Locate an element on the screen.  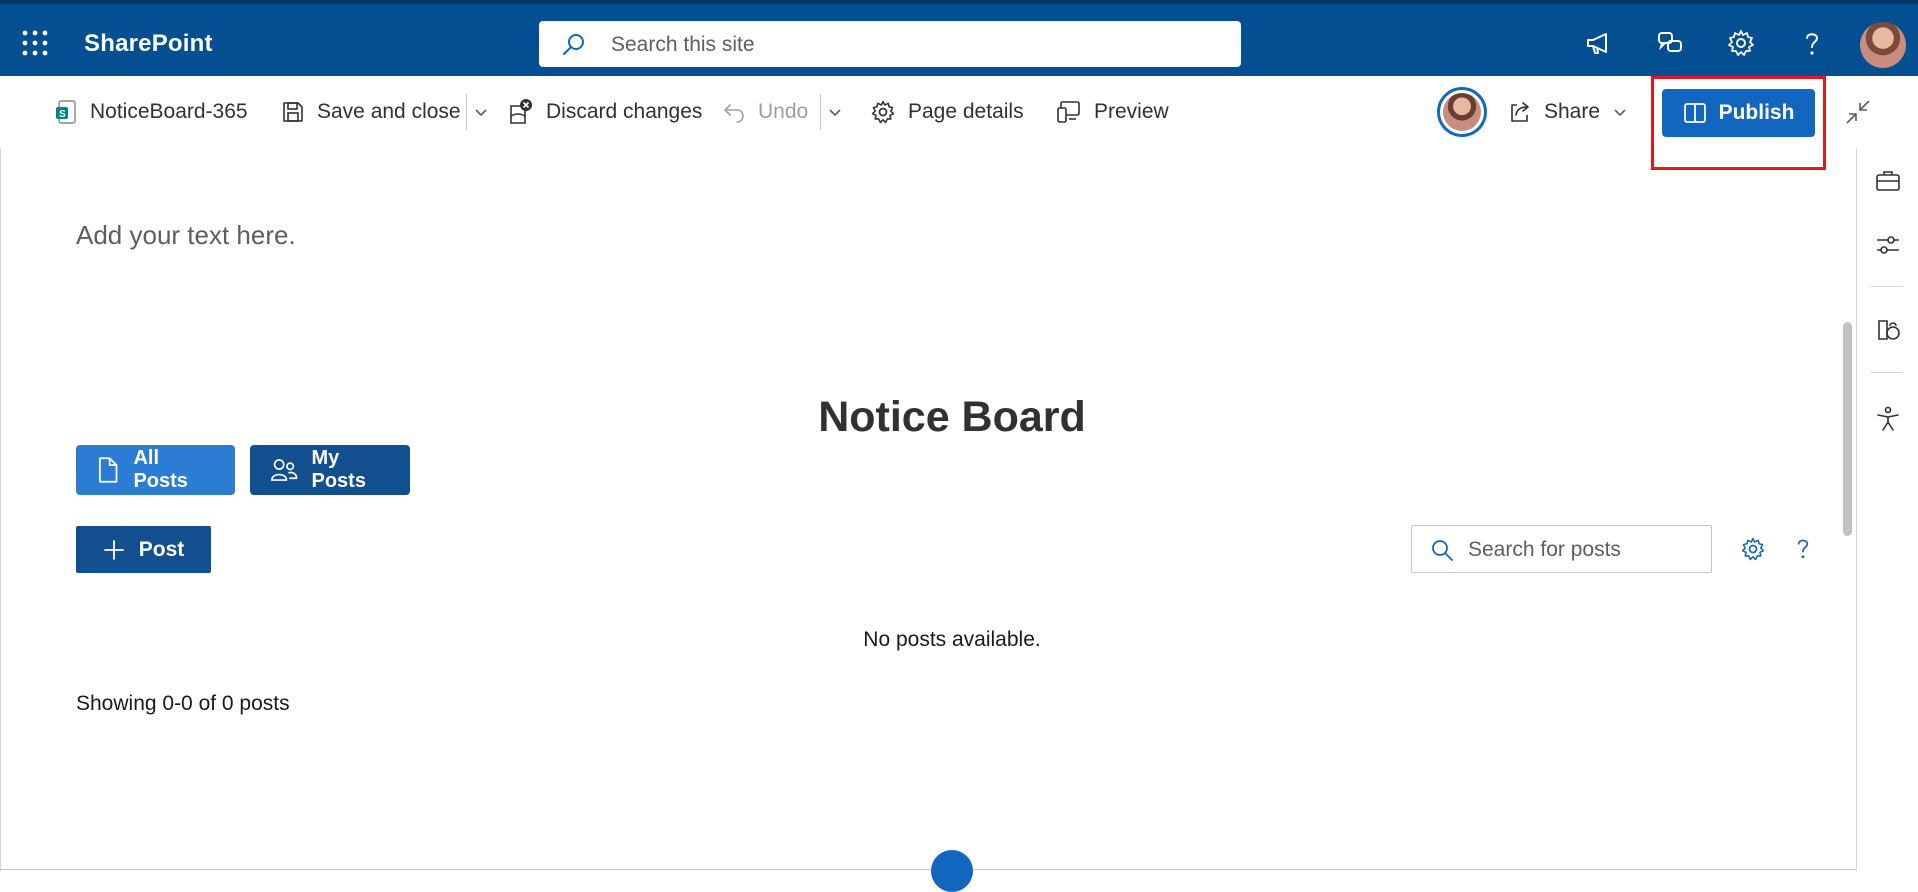
discard-changes-label: Discard changes is located at coordinates (624, 111).